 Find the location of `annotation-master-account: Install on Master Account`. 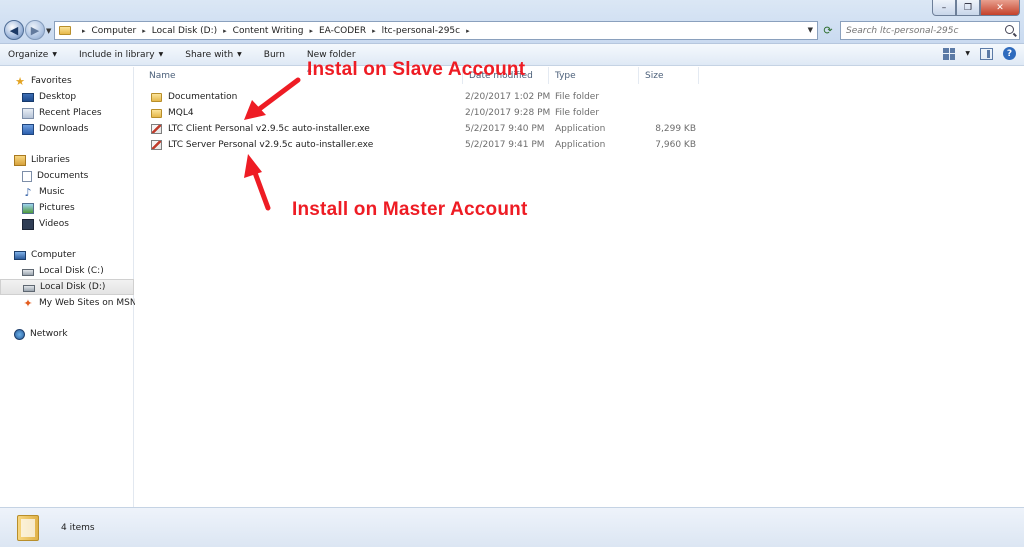

annotation-master-account: Install on Master Account is located at coordinates (410, 209).